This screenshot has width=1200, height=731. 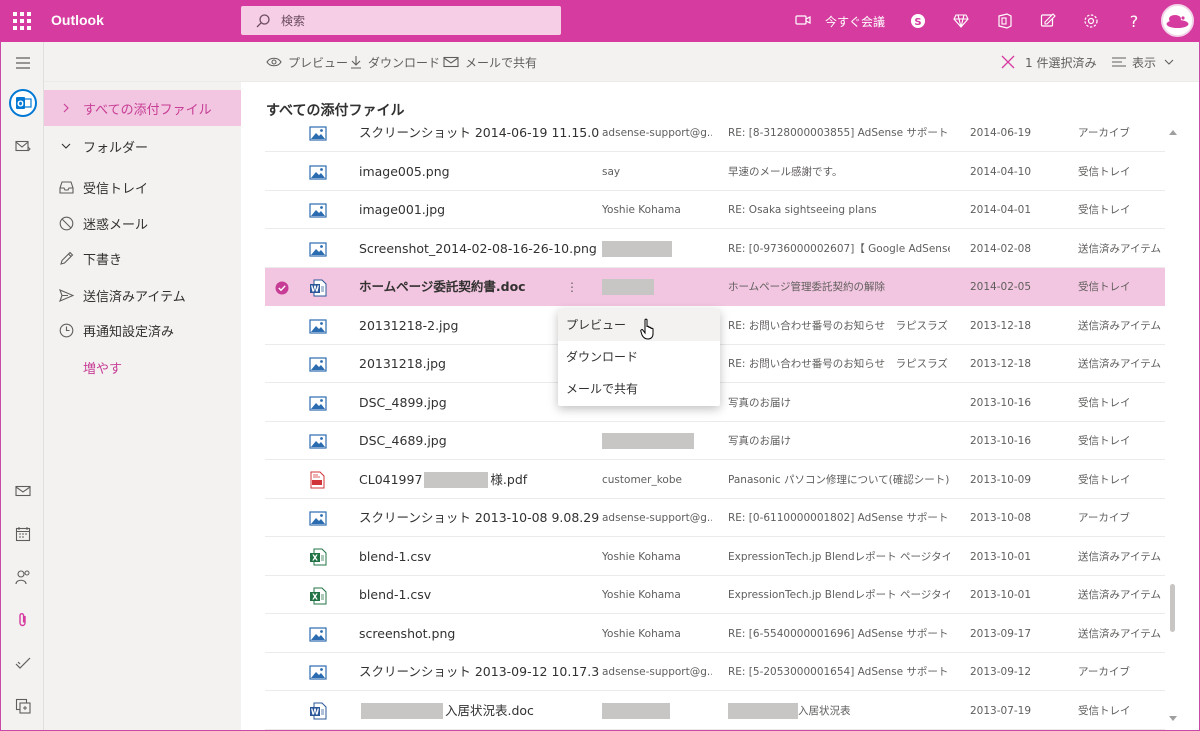 I want to click on row-checkbox, so click(x=283, y=287).